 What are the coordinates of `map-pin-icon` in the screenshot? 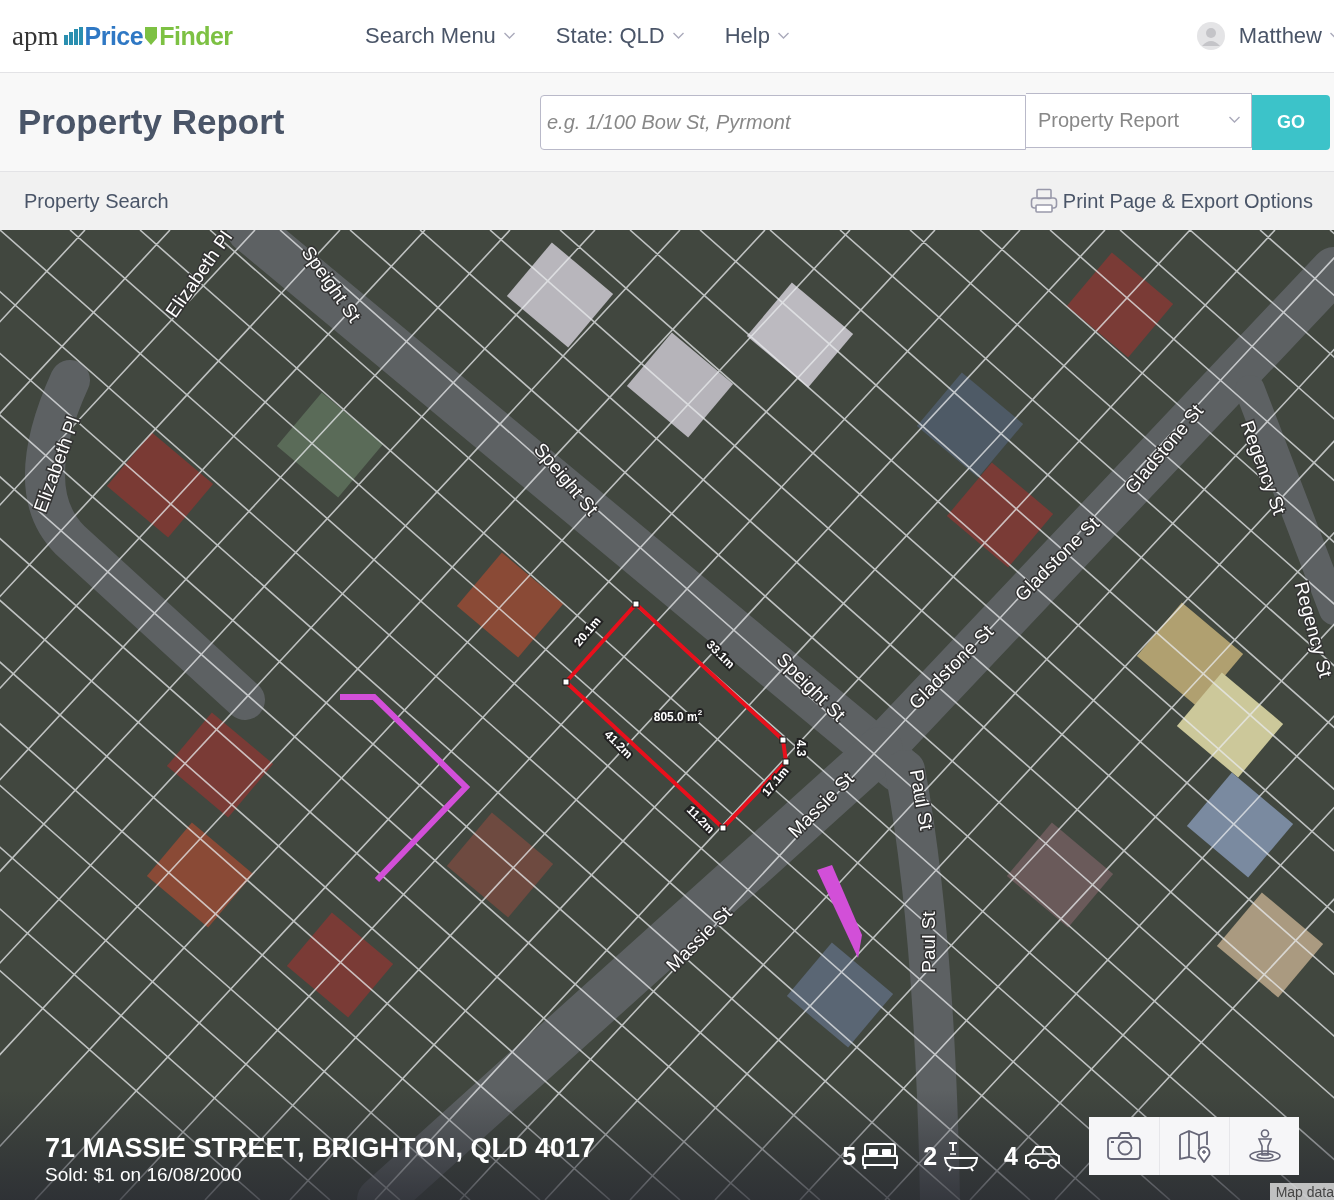 It's located at (1194, 1146).